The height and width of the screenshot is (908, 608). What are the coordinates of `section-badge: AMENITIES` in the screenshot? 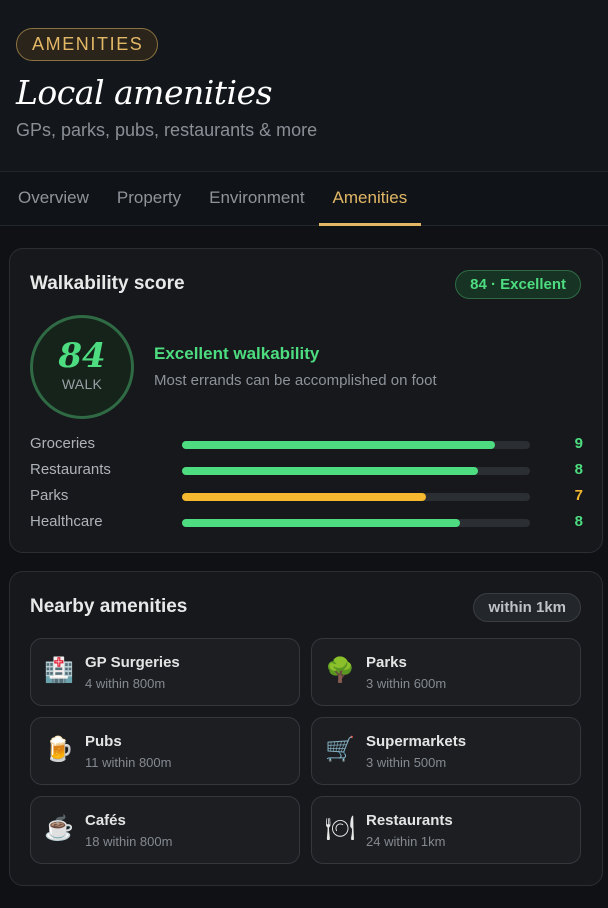 It's located at (87, 44).